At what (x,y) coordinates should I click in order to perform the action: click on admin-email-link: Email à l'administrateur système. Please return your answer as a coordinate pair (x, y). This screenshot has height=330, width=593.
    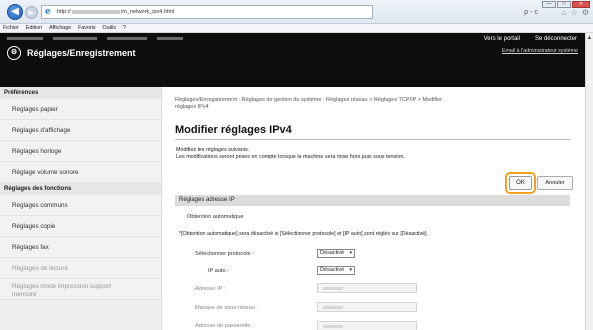
    Looking at the image, I should click on (540, 51).